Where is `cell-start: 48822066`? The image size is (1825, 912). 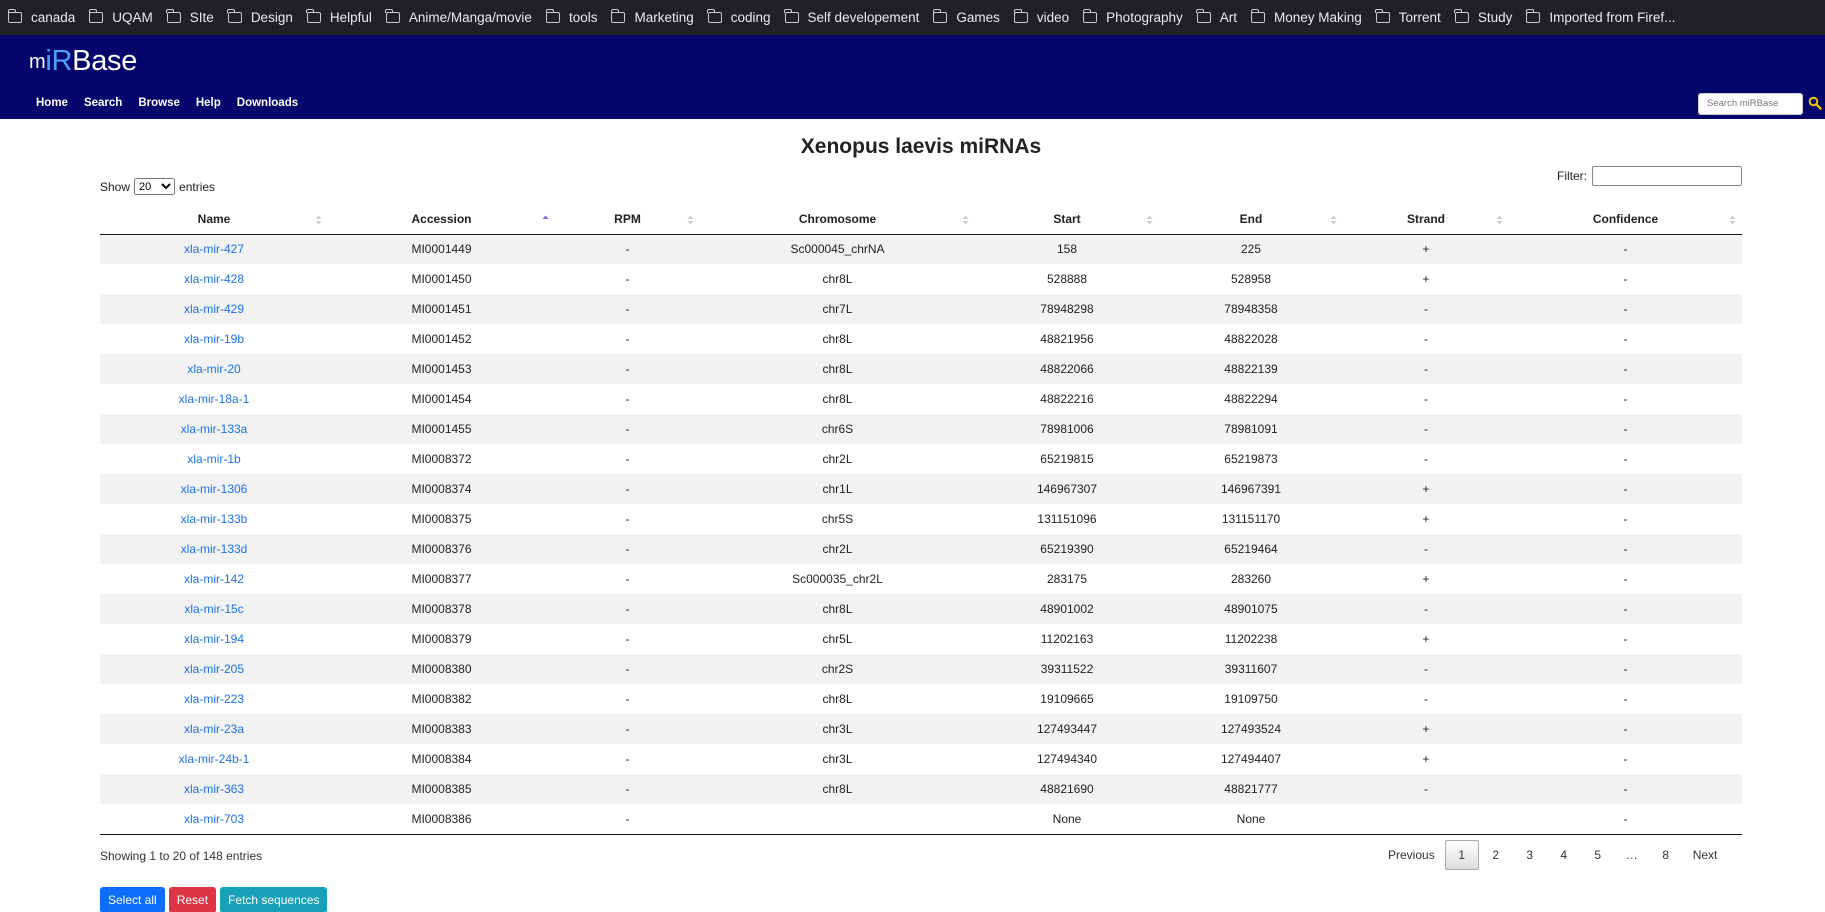
cell-start: 48822066 is located at coordinates (1067, 369).